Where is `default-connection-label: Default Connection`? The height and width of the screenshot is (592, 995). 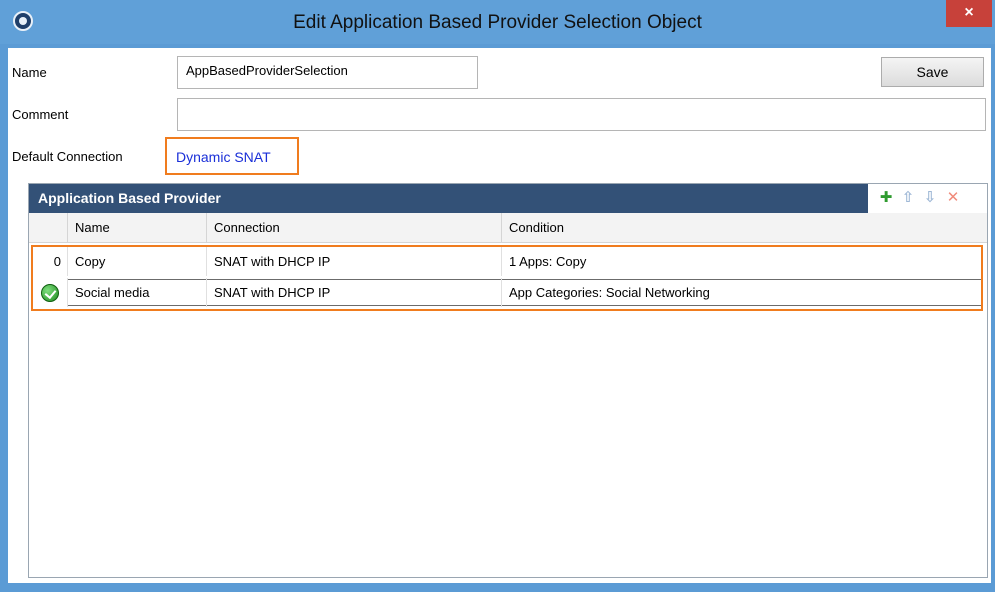
default-connection-label: Default Connection is located at coordinates (67, 156).